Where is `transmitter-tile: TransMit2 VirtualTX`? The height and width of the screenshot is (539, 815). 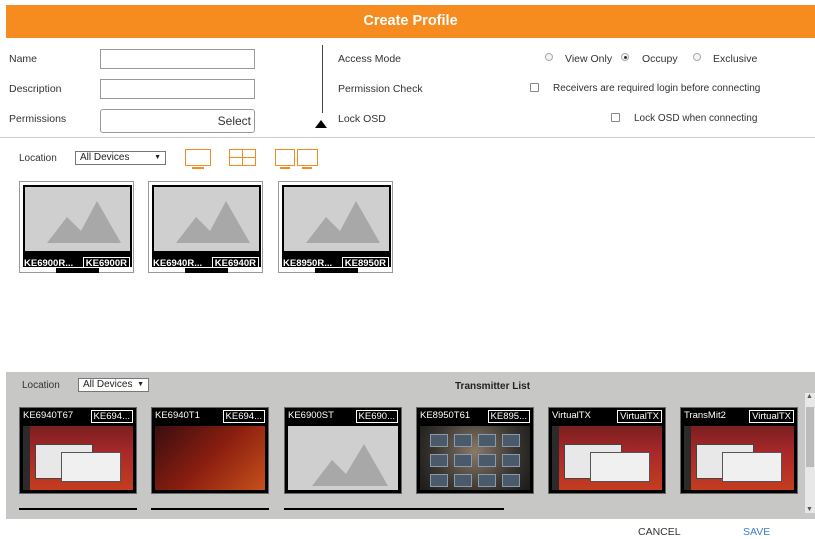
transmitter-tile: TransMit2 VirtualTX is located at coordinates (739, 450).